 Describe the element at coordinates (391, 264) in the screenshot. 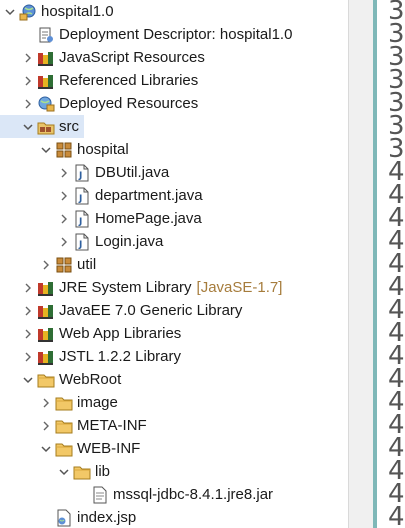

I see `editor-line-number-strip: 33333334444444444444444` at that location.